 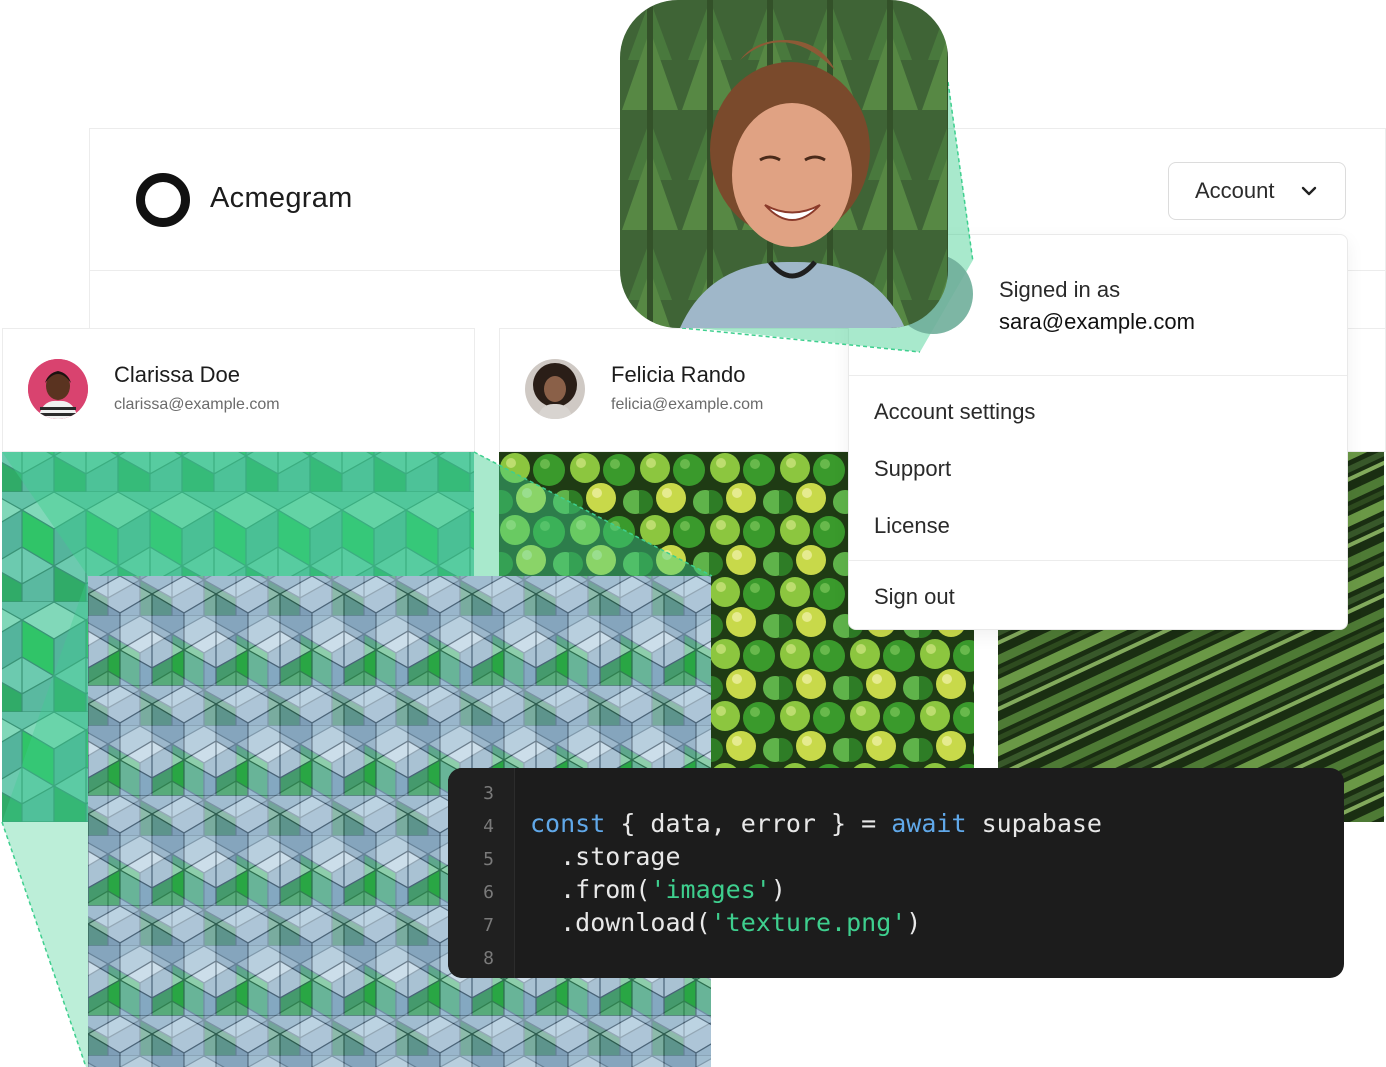 I want to click on code-token: .from(, so click(x=590, y=889).